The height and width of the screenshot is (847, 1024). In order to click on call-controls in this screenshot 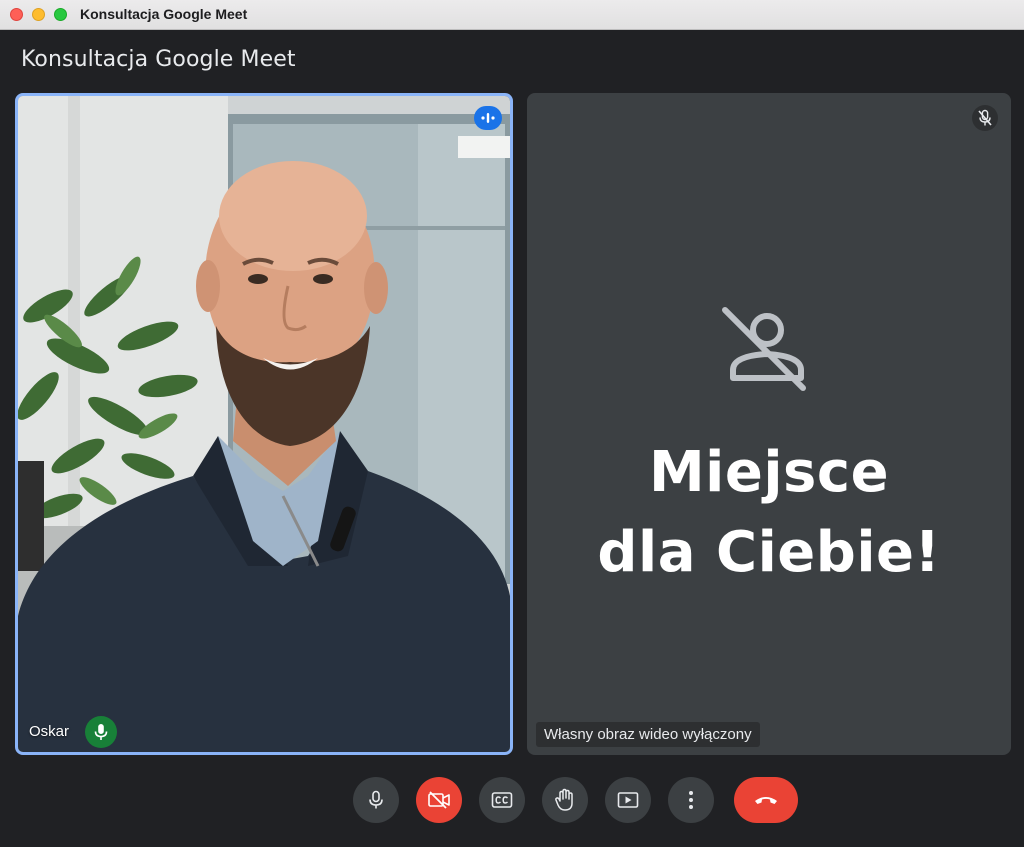, I will do `click(512, 801)`.